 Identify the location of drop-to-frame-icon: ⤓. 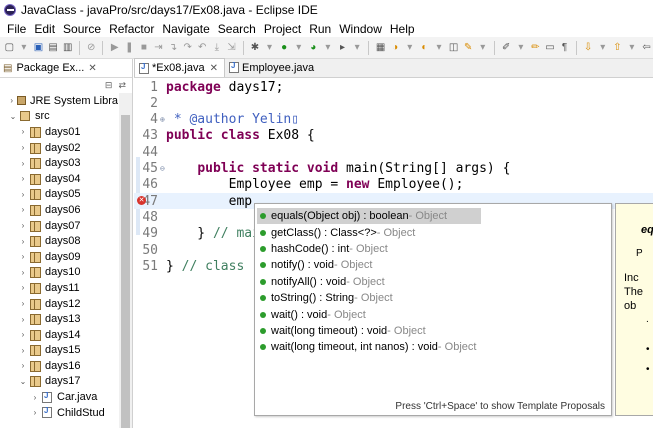
(217, 48).